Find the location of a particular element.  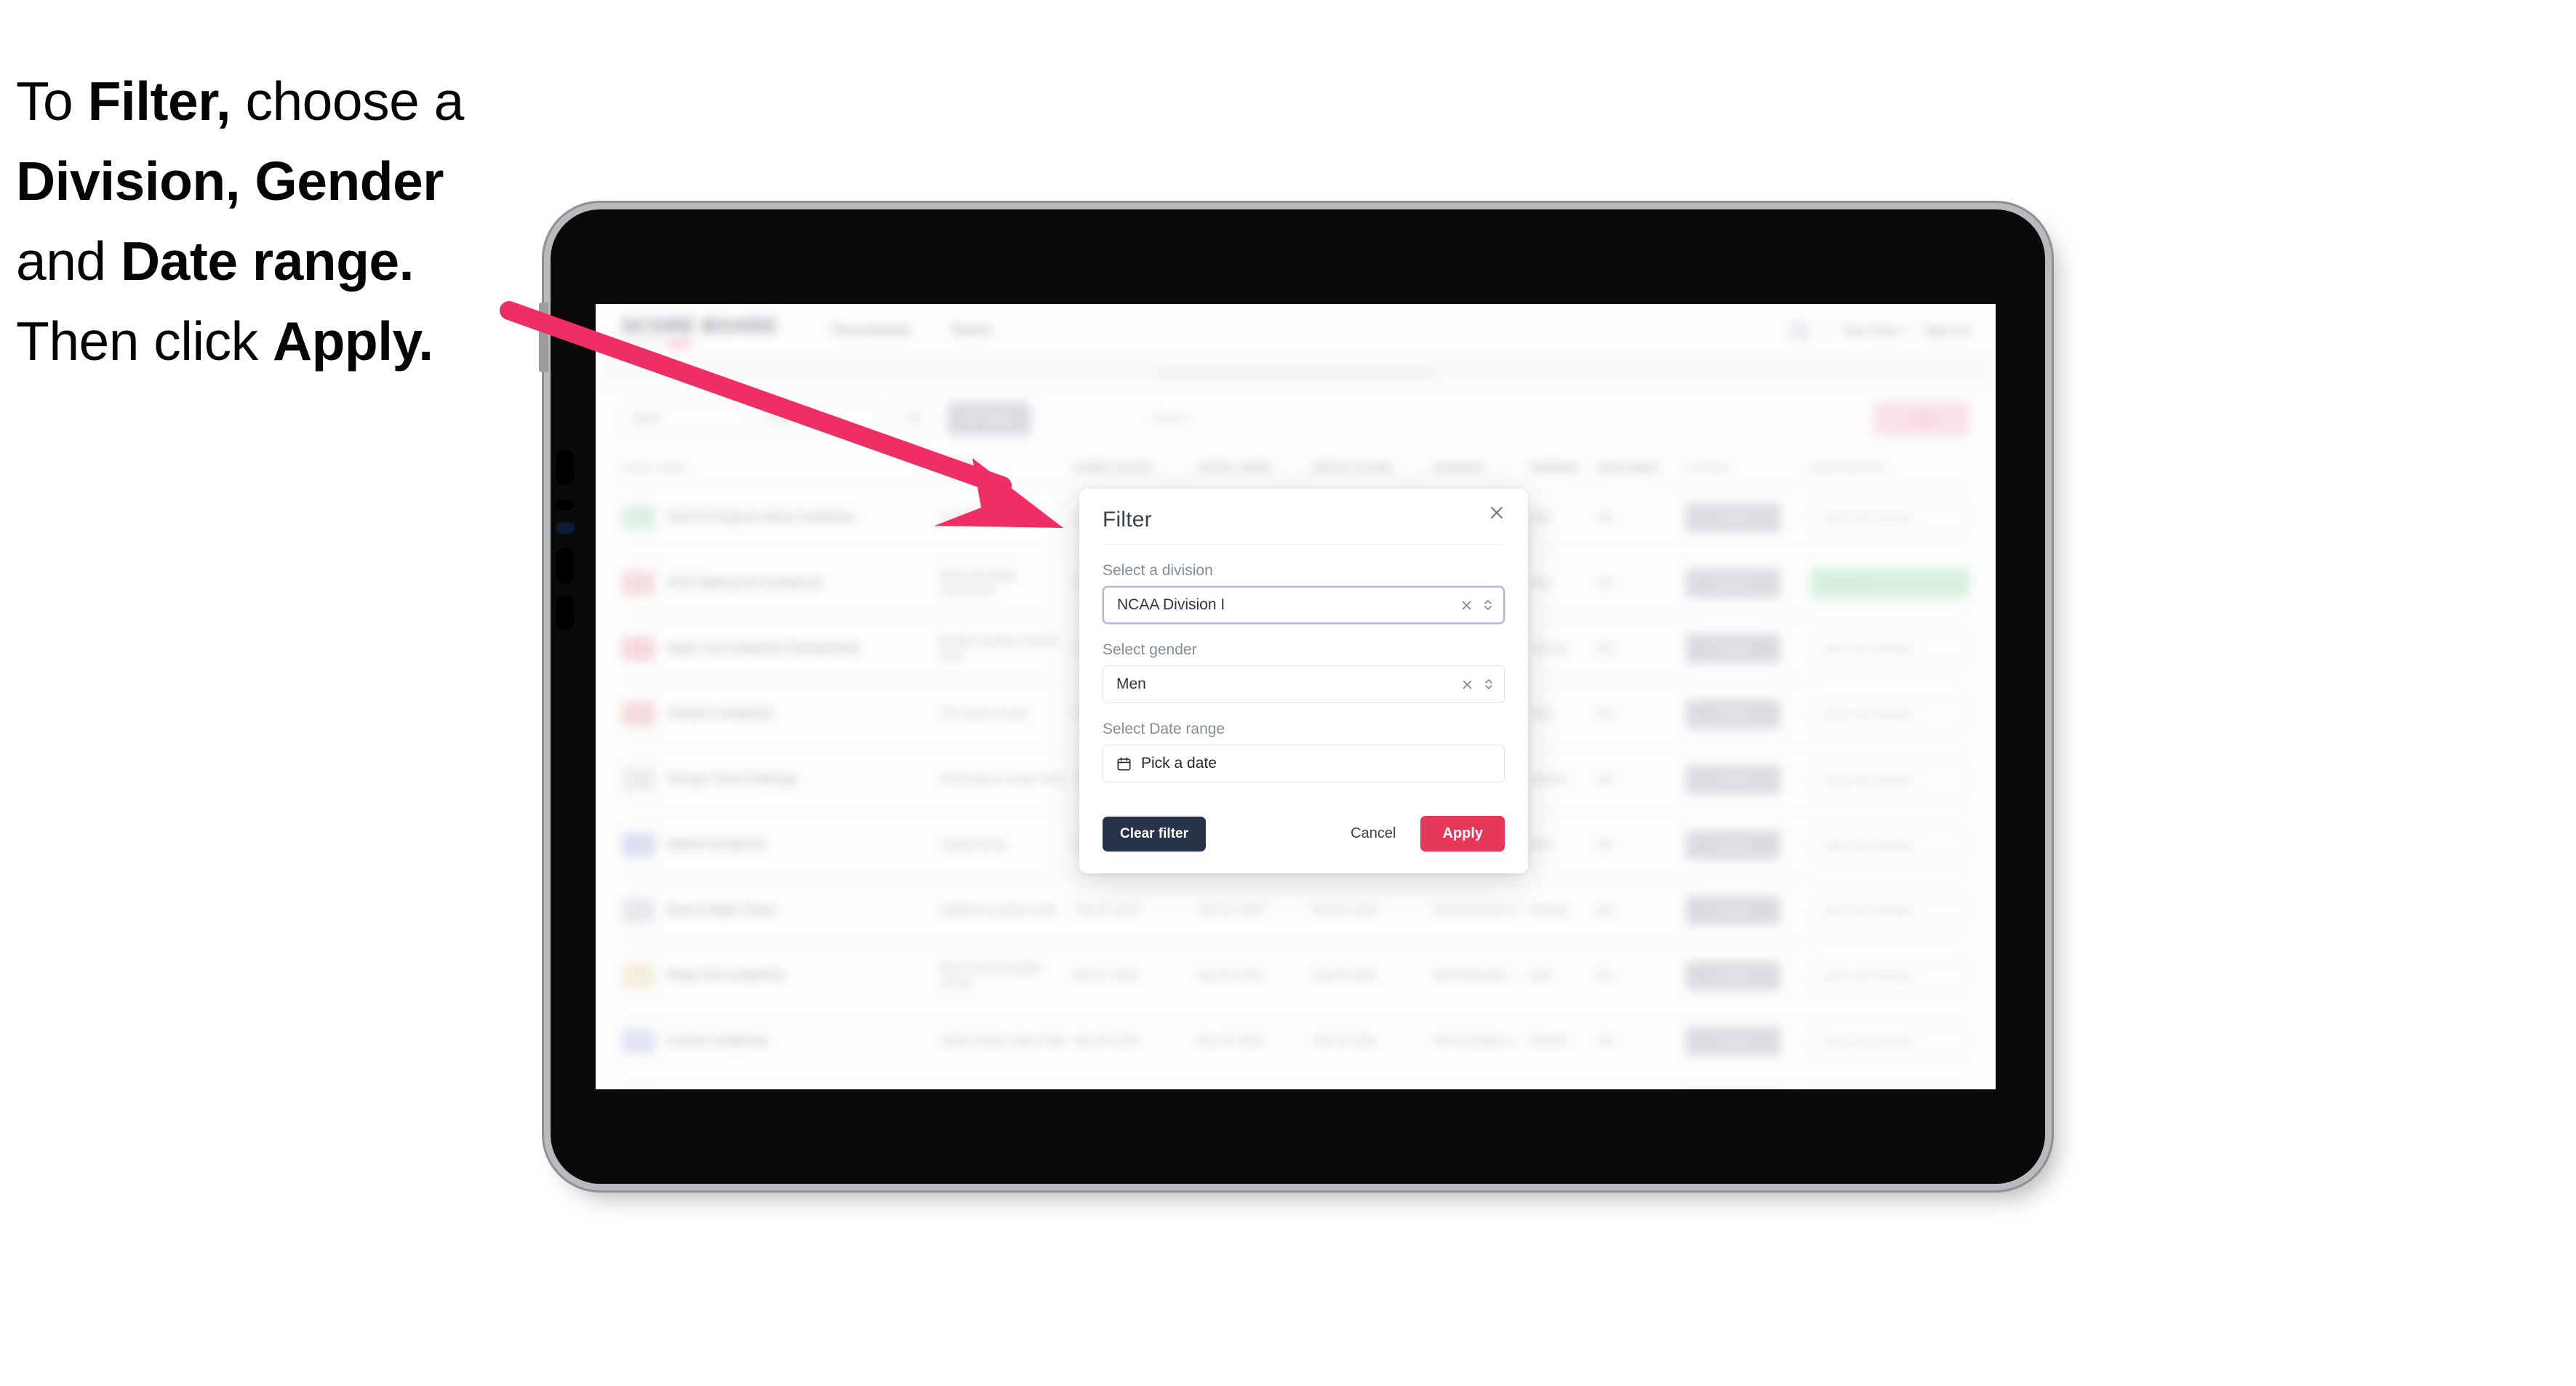

caption-line1-bold: Filter, is located at coordinates (159, 101).